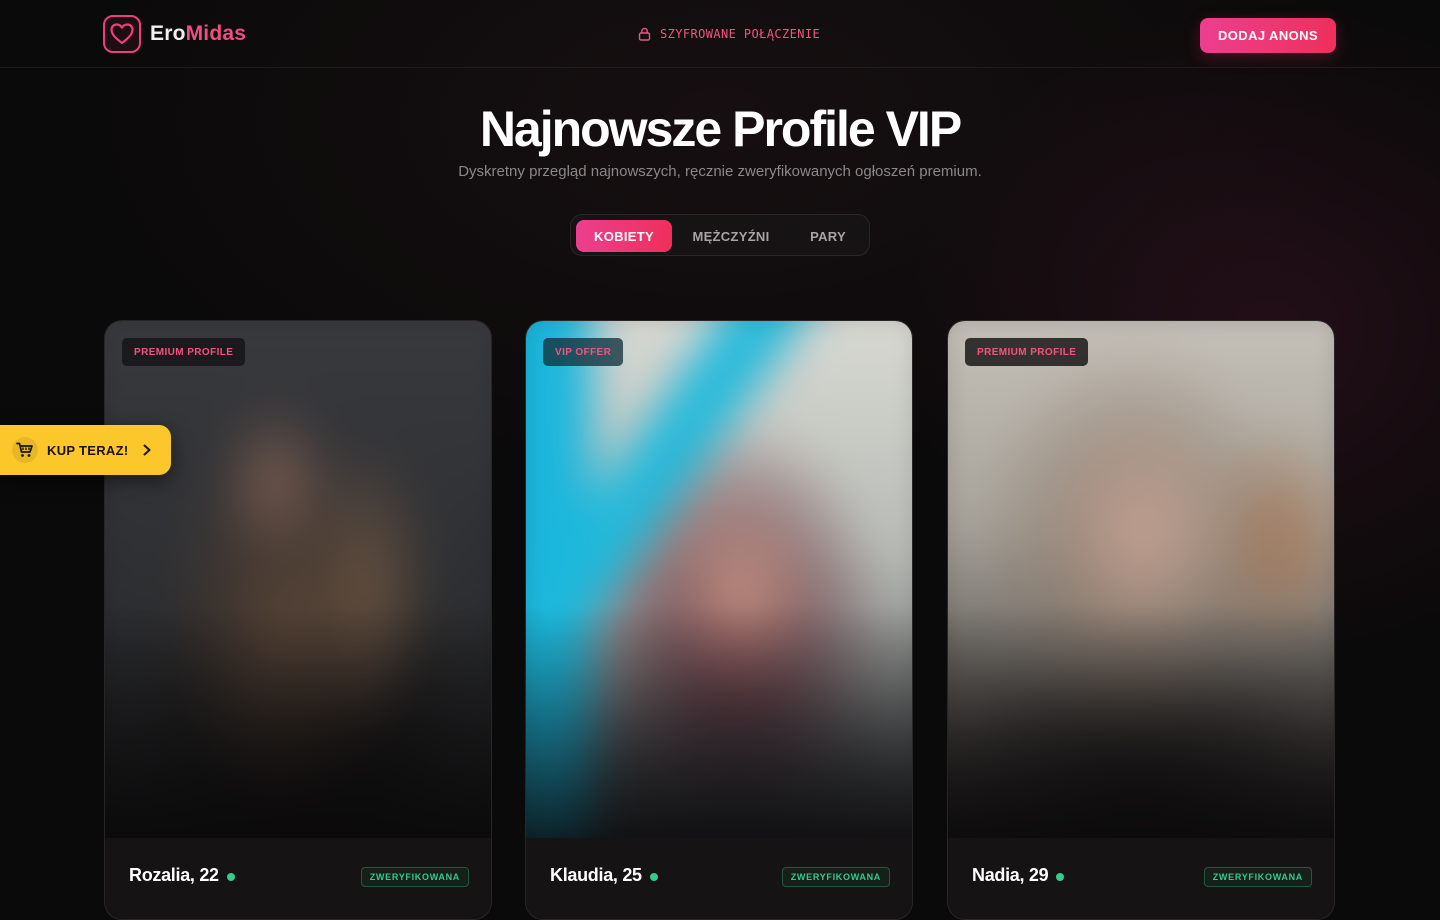 The height and width of the screenshot is (920, 1440). Describe the element at coordinates (147, 450) in the screenshot. I see `chevron-right-icon` at that location.